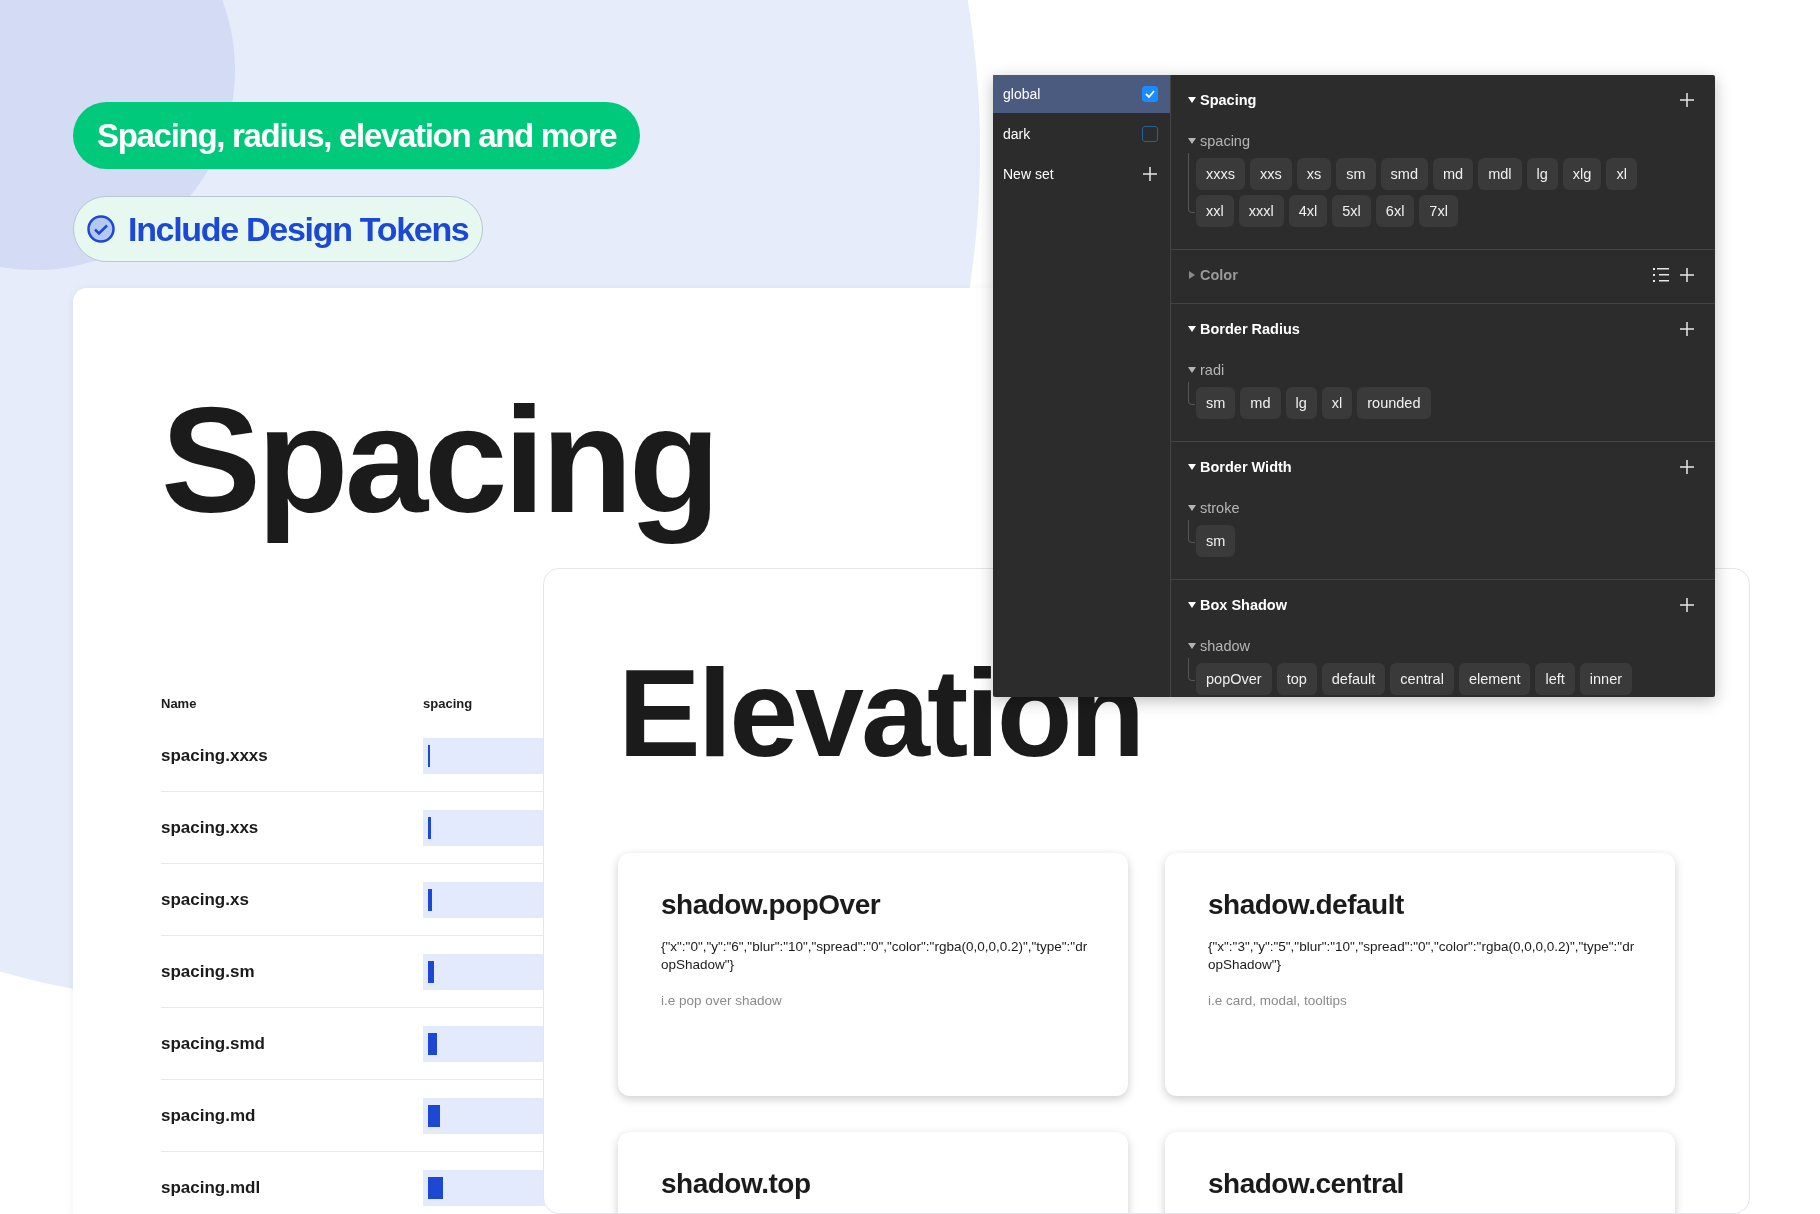 The image size is (1820, 1214). What do you see at coordinates (1220, 508) in the screenshot?
I see `group-label: stroke` at bounding box center [1220, 508].